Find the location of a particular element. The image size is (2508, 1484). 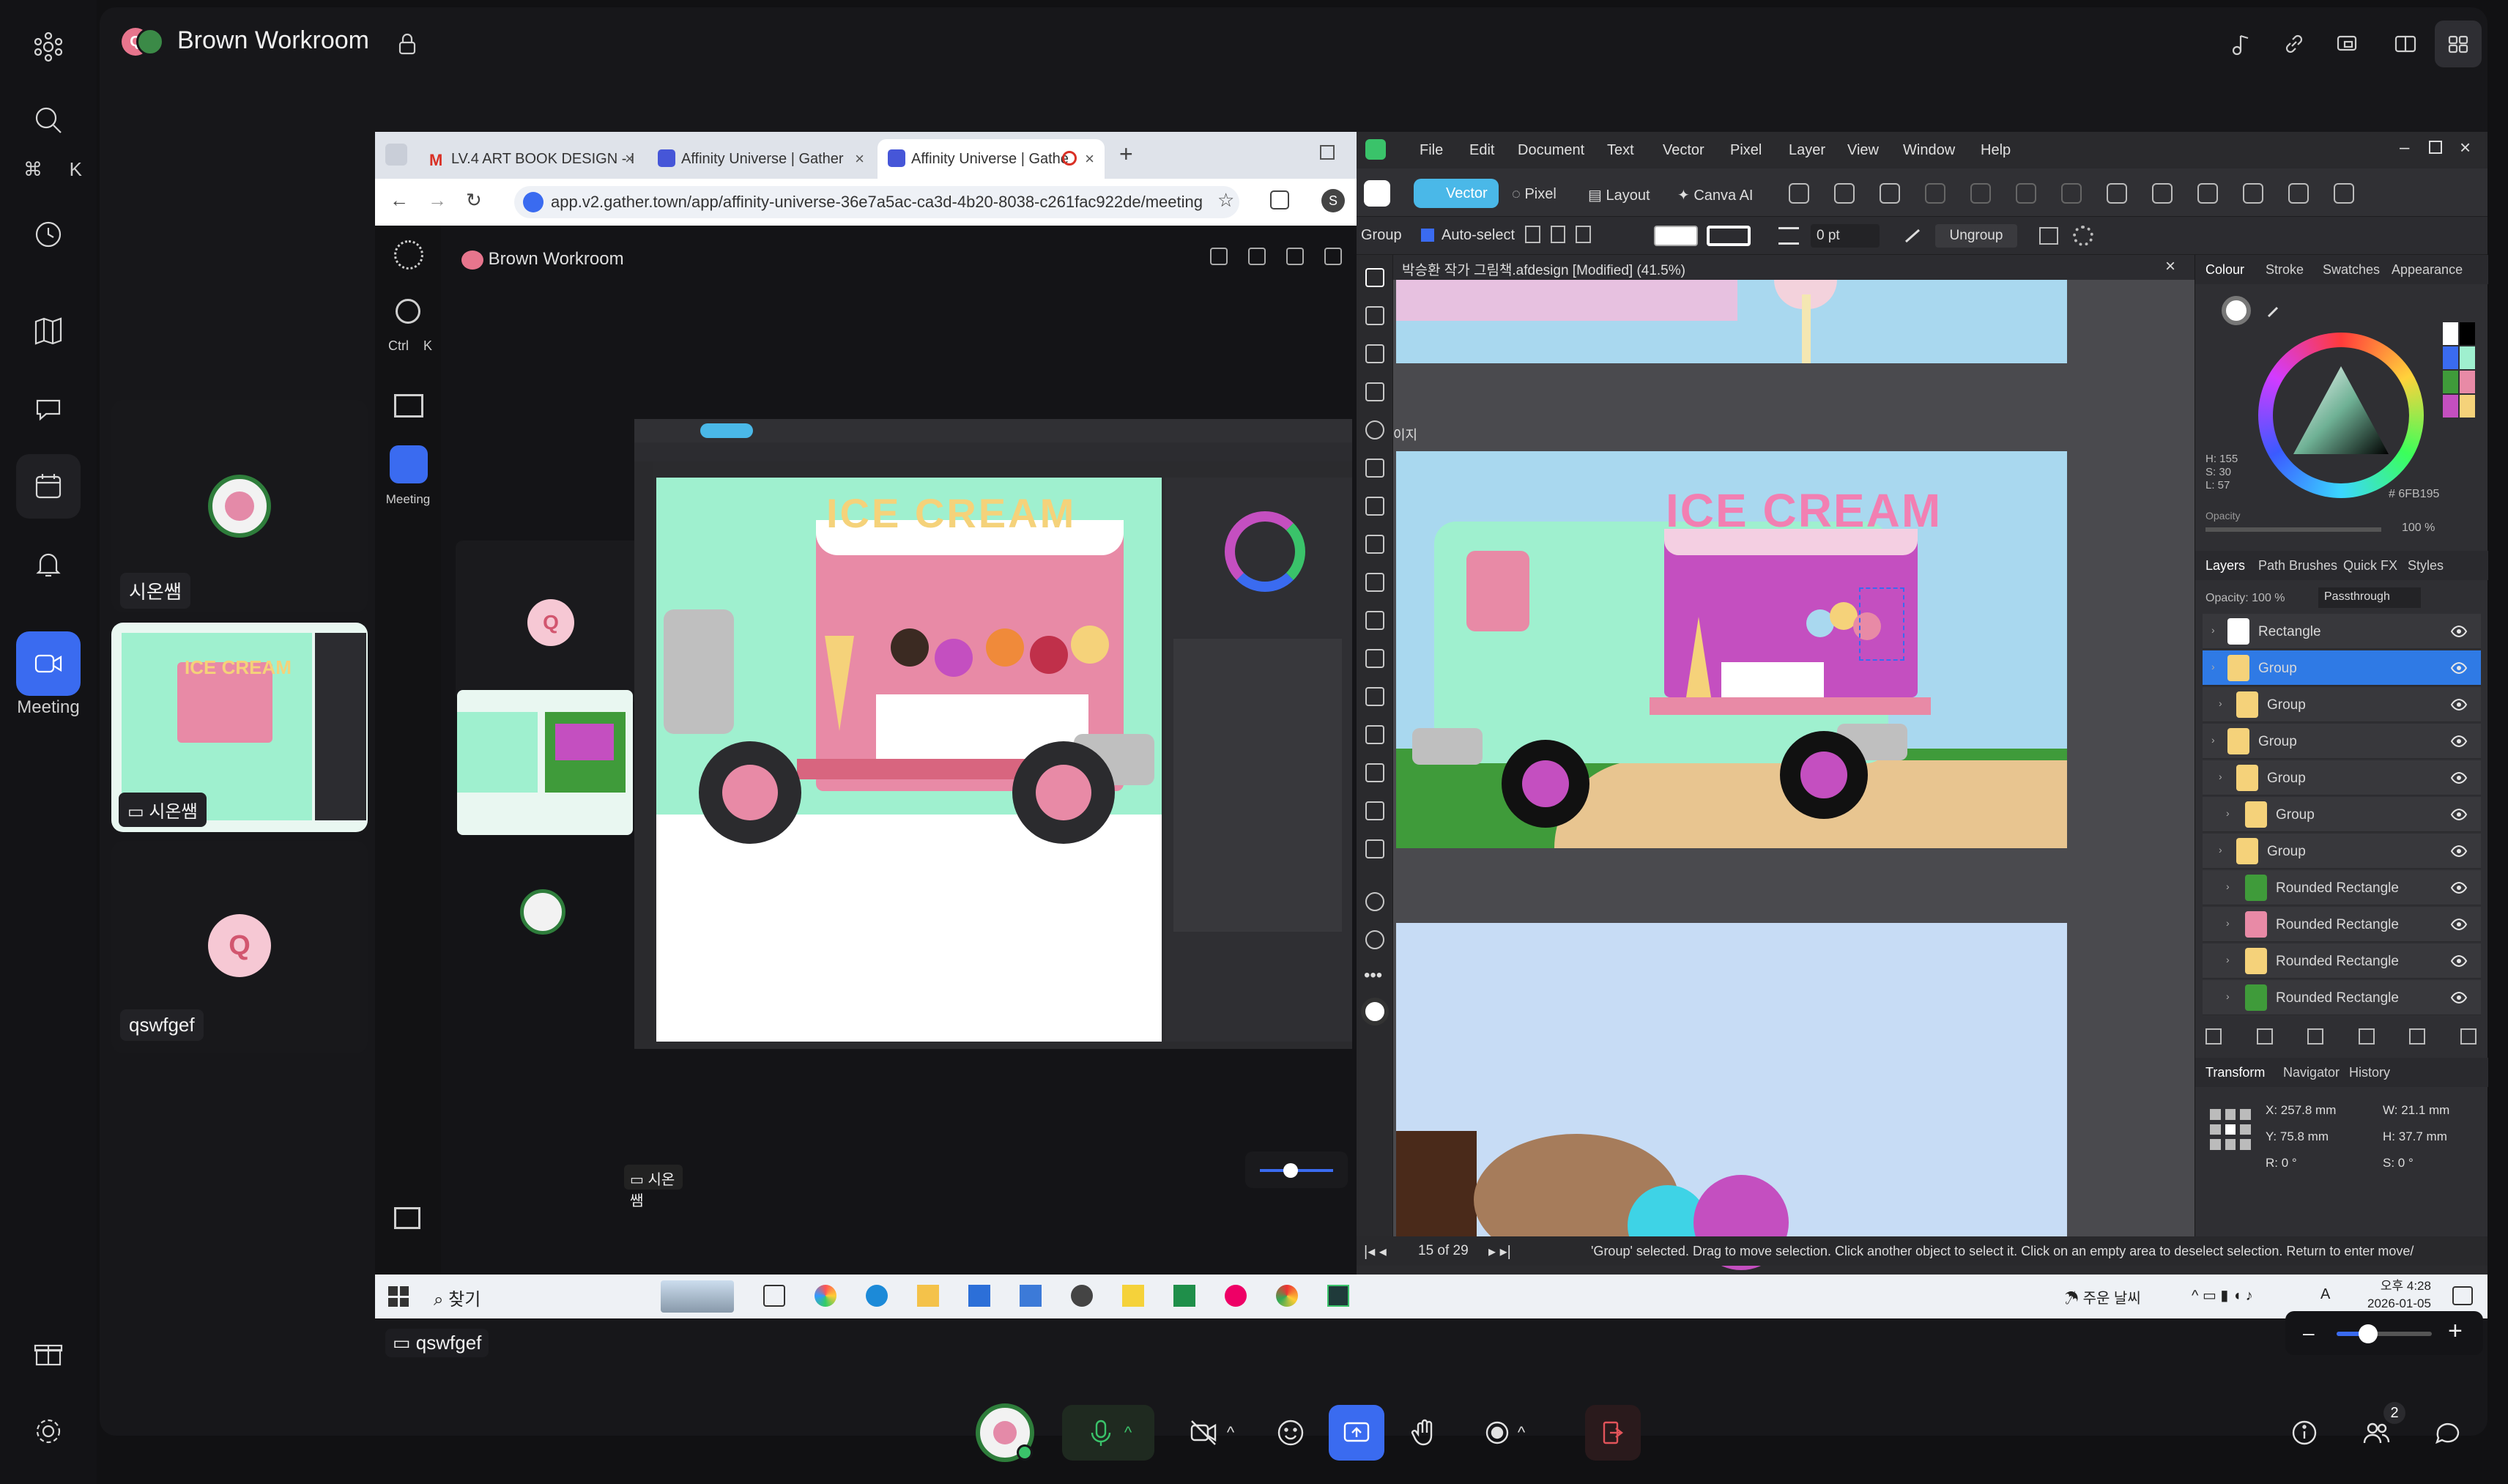

tab-stroke: Stroke is located at coordinates (2285, 270).